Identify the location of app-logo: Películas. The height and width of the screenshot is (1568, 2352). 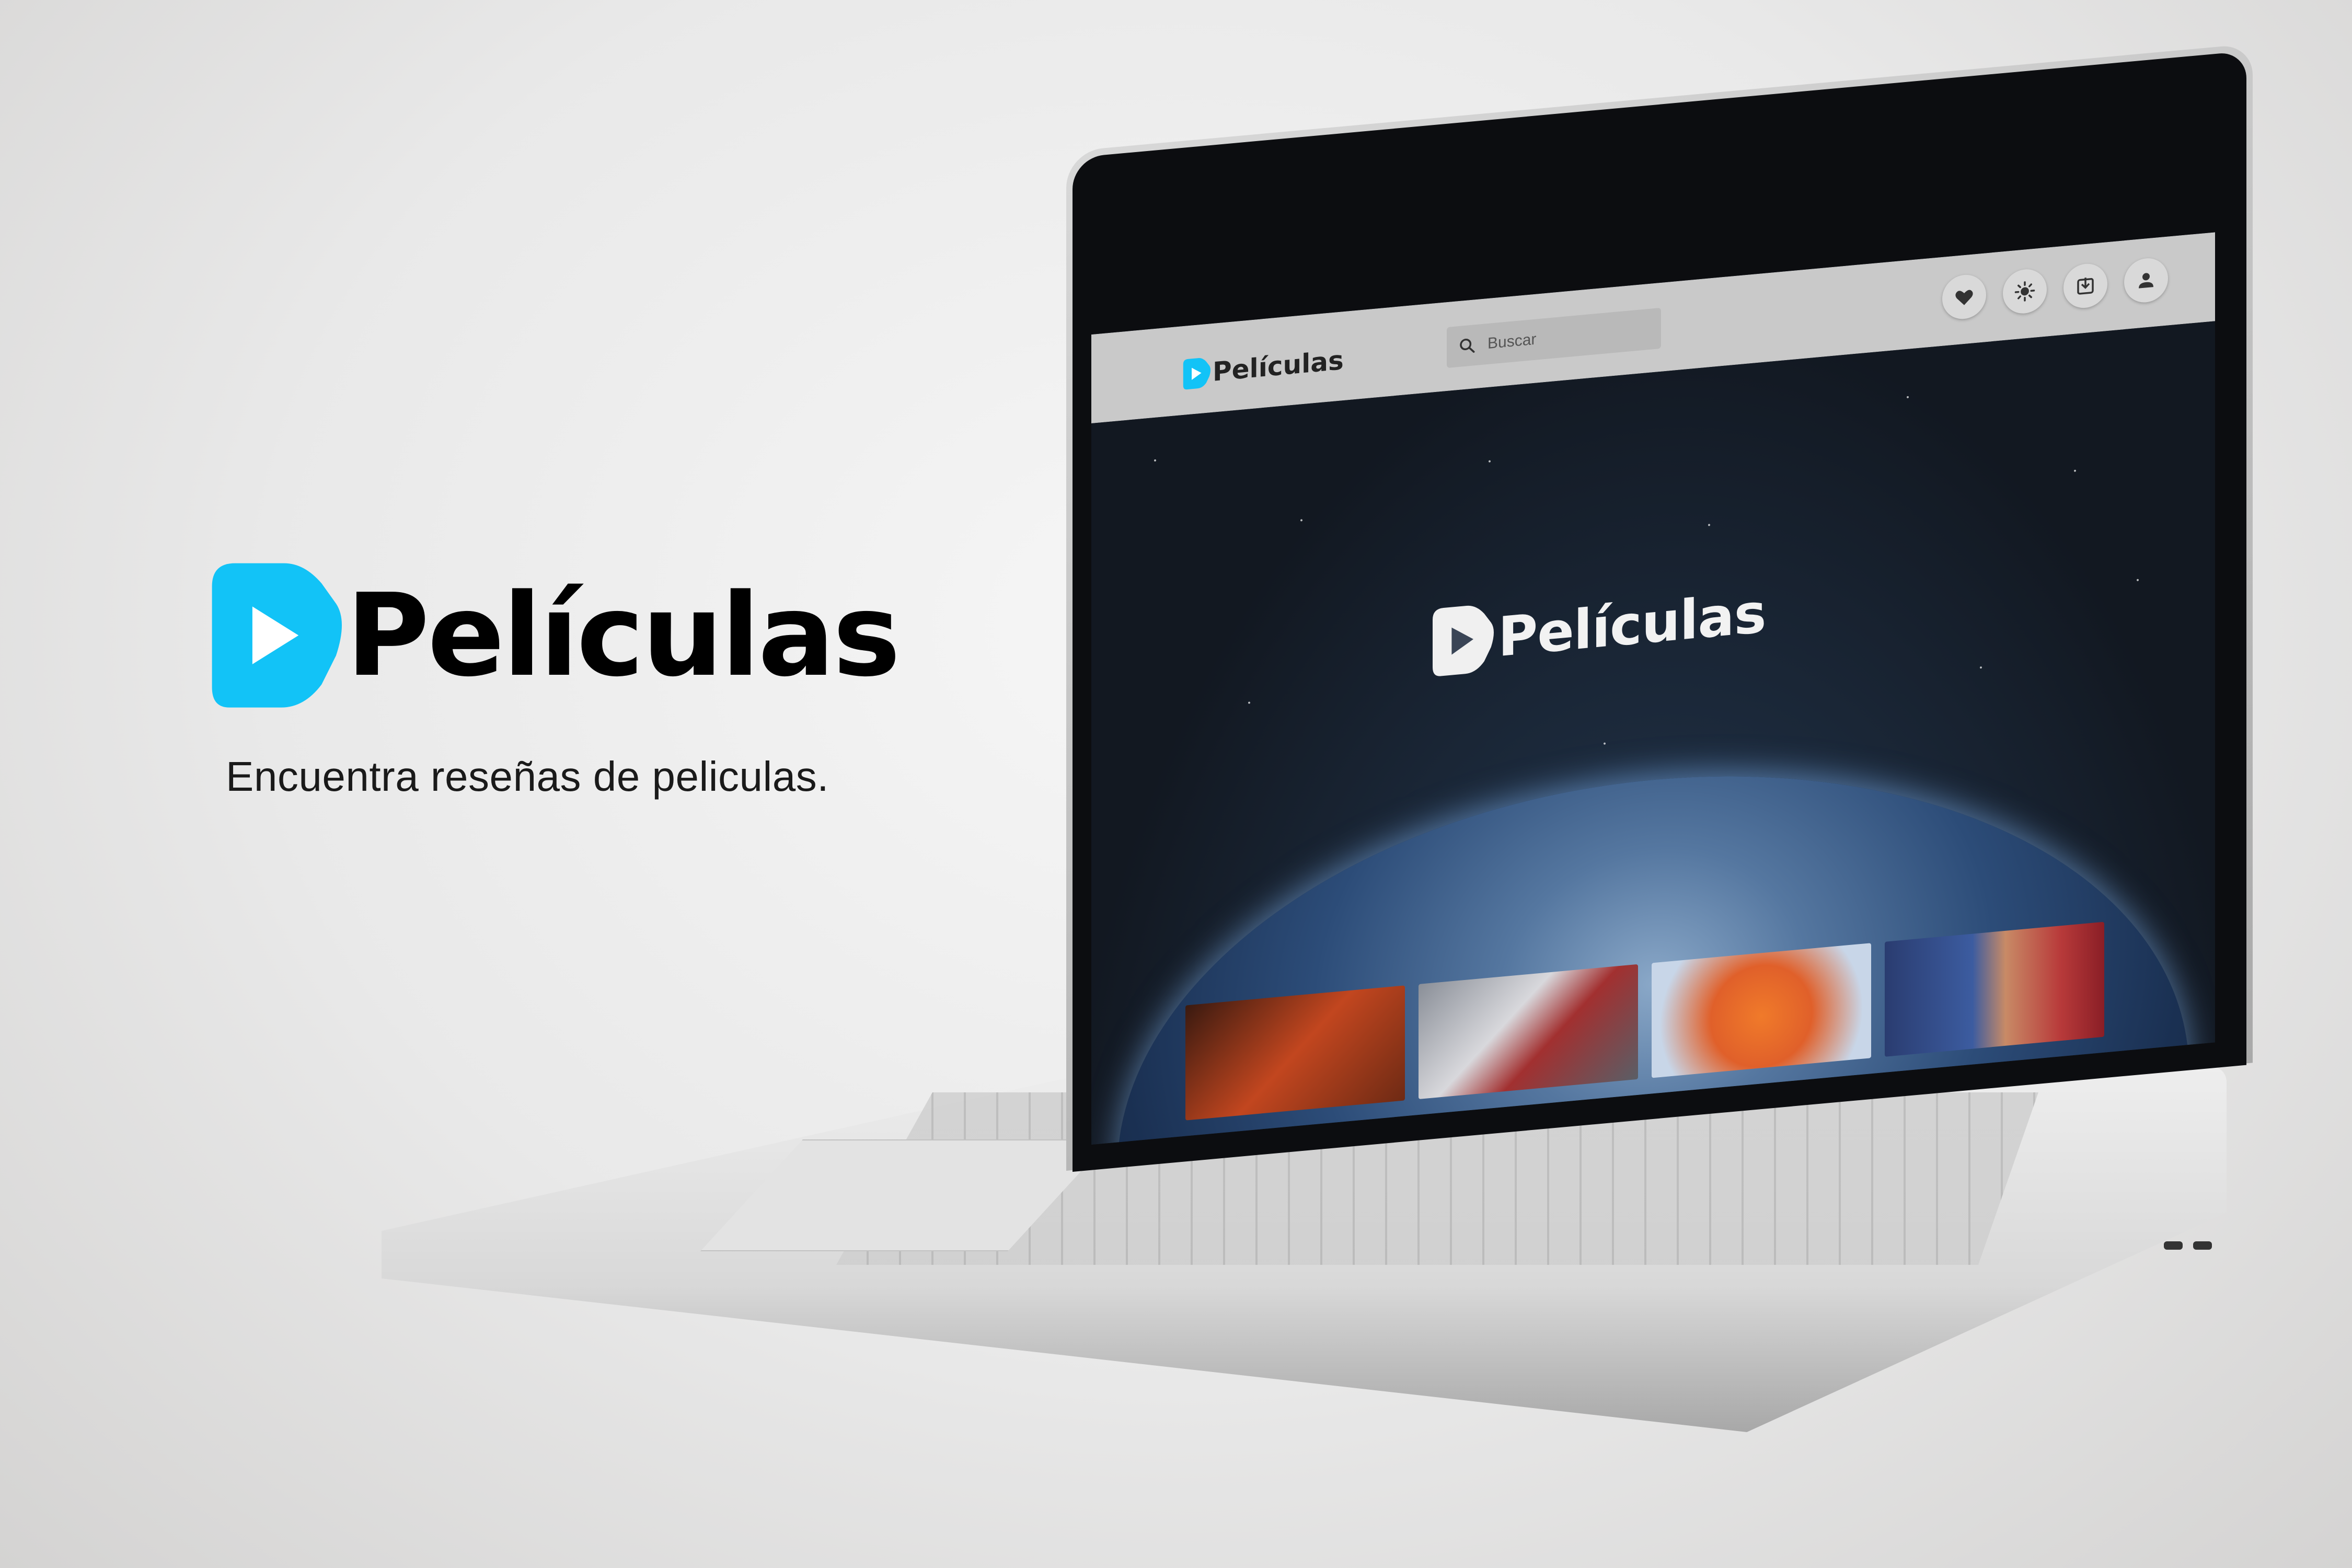
(1262, 367).